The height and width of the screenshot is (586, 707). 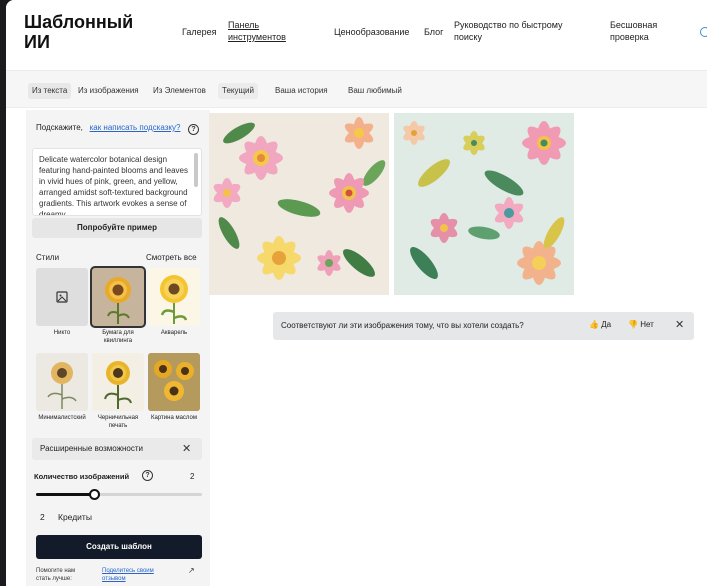 I want to click on style-card-none: Никто, so click(x=62, y=302).